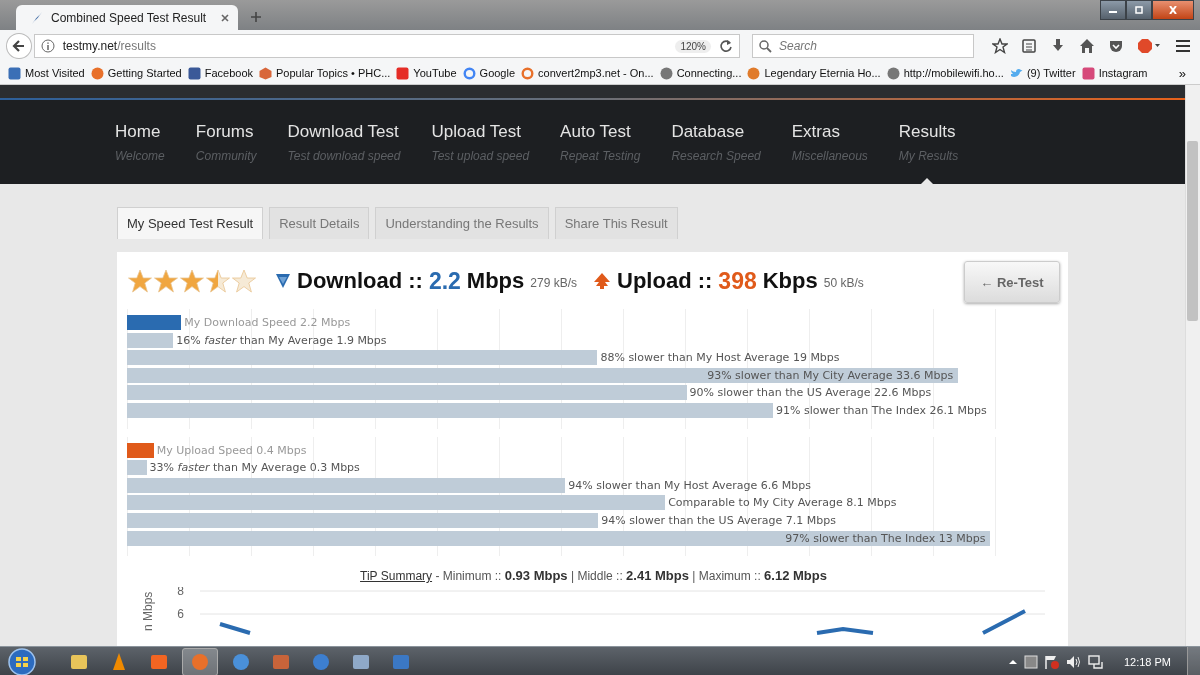 The image size is (1200, 675). What do you see at coordinates (109, 46) in the screenshot?
I see `url-text: testmy.net/results` at bounding box center [109, 46].